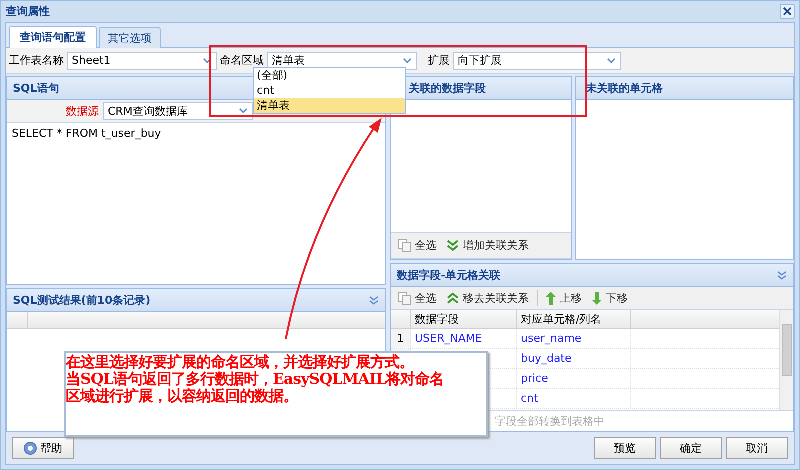  Describe the element at coordinates (691, 448) in the screenshot. I see `dialog-button: 确定` at that location.